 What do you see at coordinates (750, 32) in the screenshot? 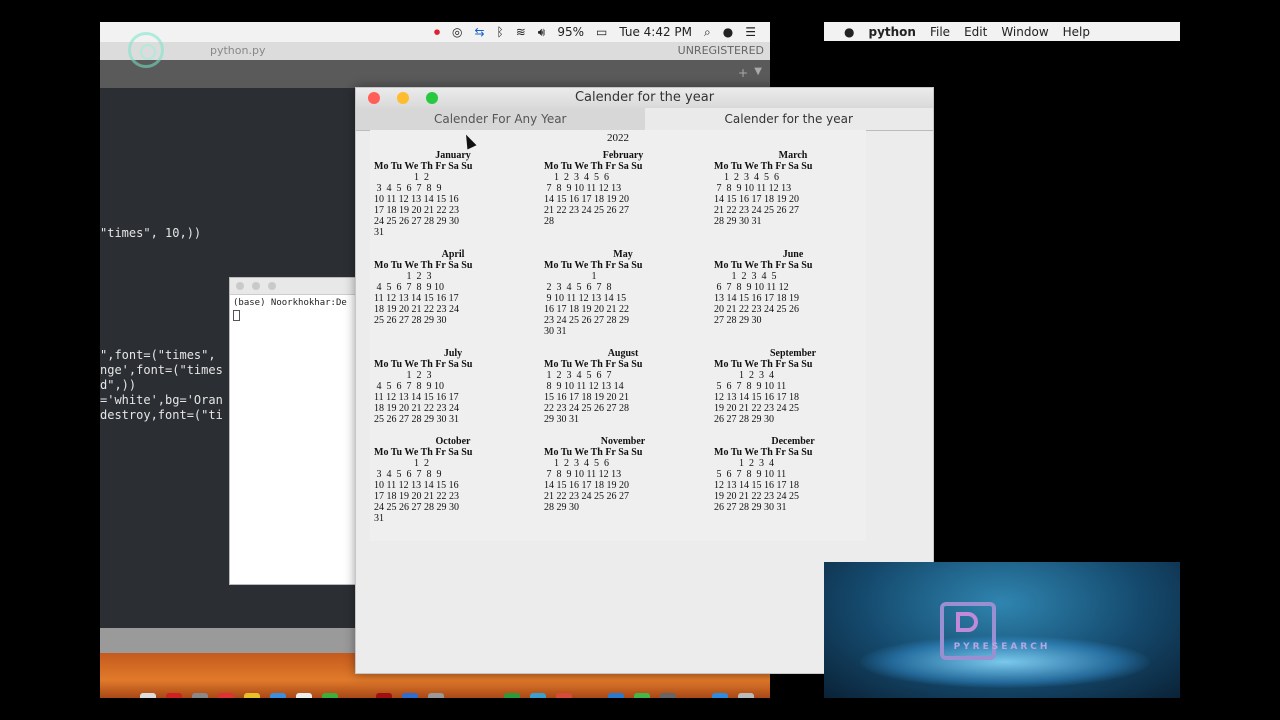
I see `list-icon: ☰` at bounding box center [750, 32].